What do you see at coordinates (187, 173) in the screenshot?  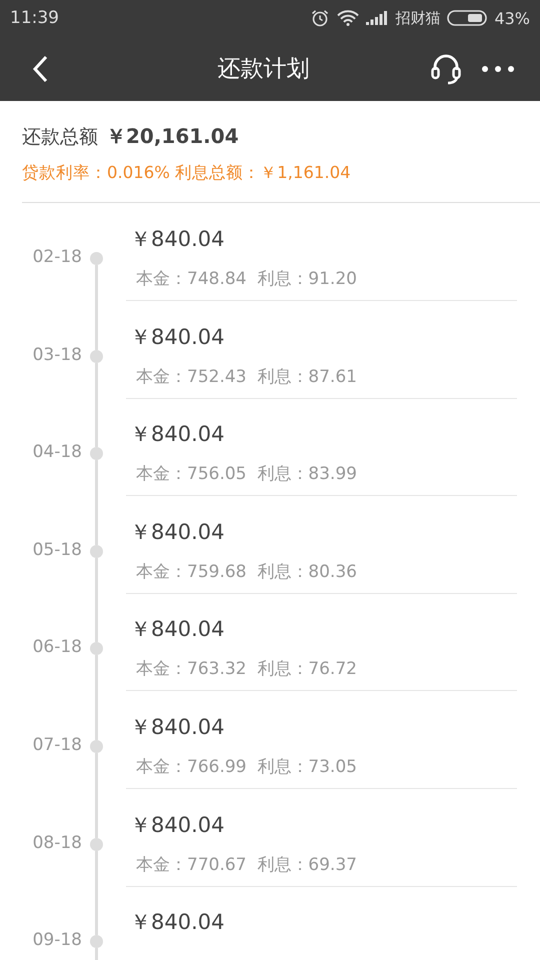 I see `rate-line: 贷款利率：0.016% 利息总额：￥1,161.04` at bounding box center [187, 173].